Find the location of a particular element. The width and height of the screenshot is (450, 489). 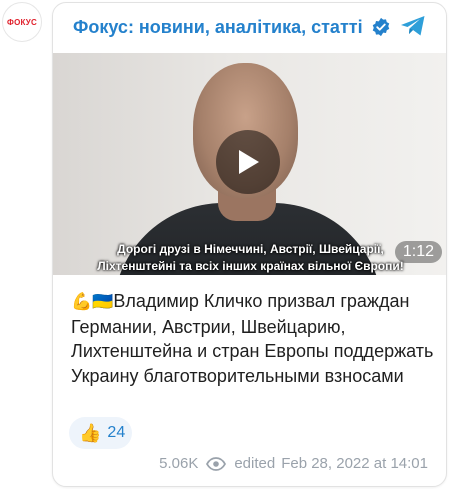

post-emoji: 💪🇺🇦 is located at coordinates (92, 301).